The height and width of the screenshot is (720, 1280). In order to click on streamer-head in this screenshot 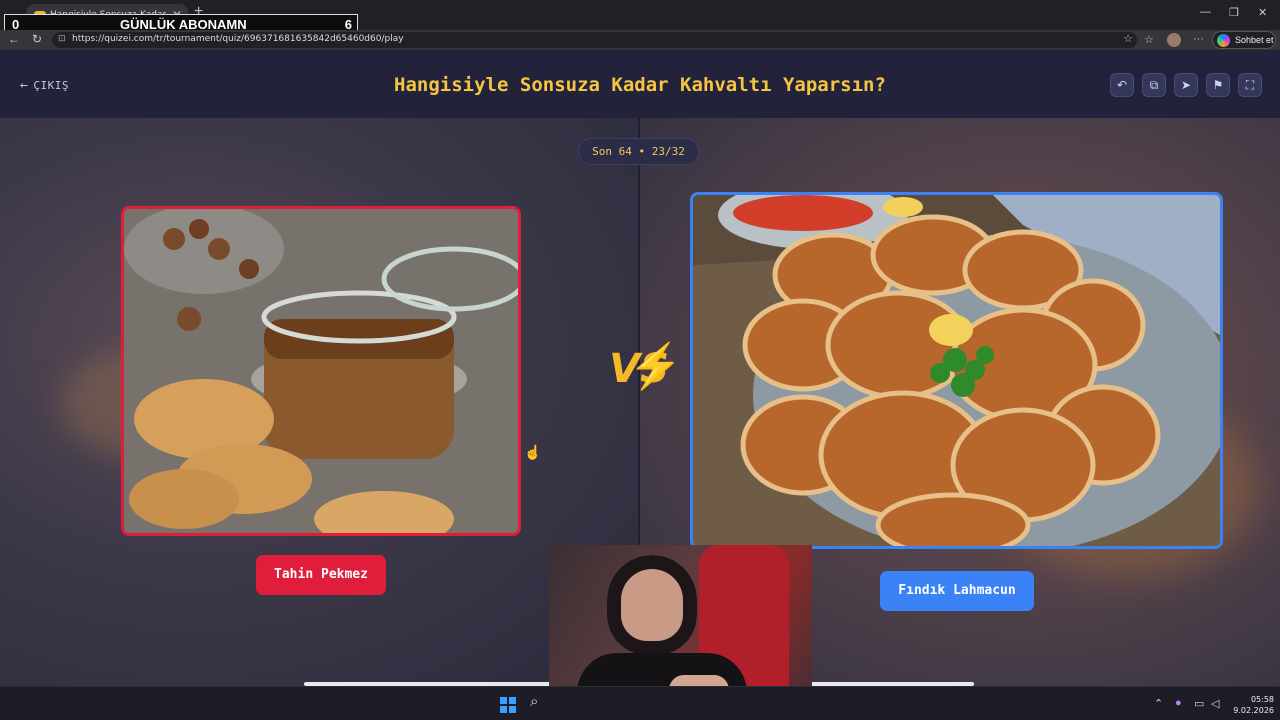, I will do `click(652, 605)`.